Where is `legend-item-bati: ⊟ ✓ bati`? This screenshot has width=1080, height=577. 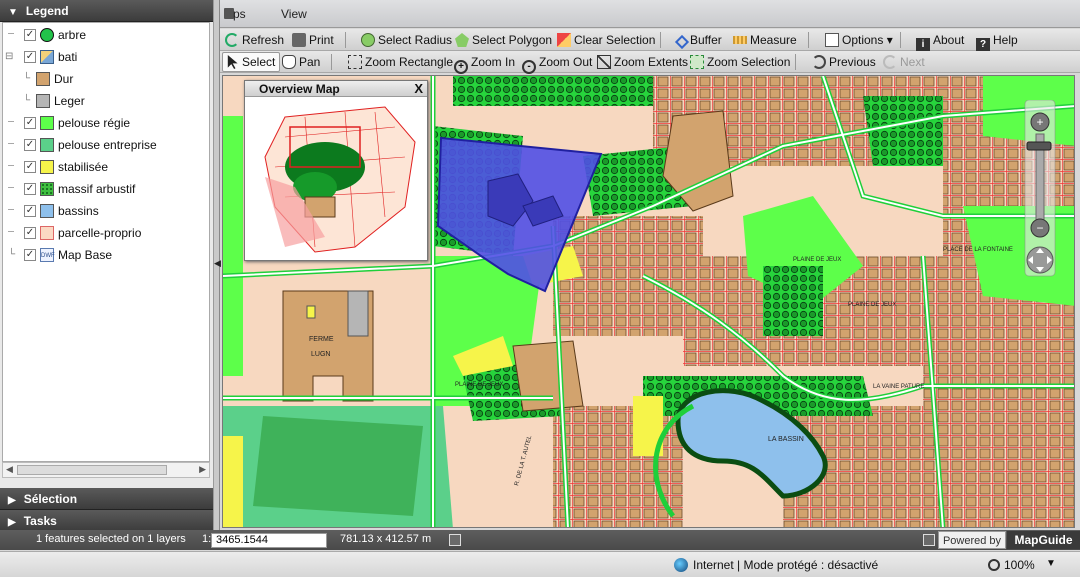
legend-item-bati: ⊟ ✓ bati is located at coordinates (106, 57).